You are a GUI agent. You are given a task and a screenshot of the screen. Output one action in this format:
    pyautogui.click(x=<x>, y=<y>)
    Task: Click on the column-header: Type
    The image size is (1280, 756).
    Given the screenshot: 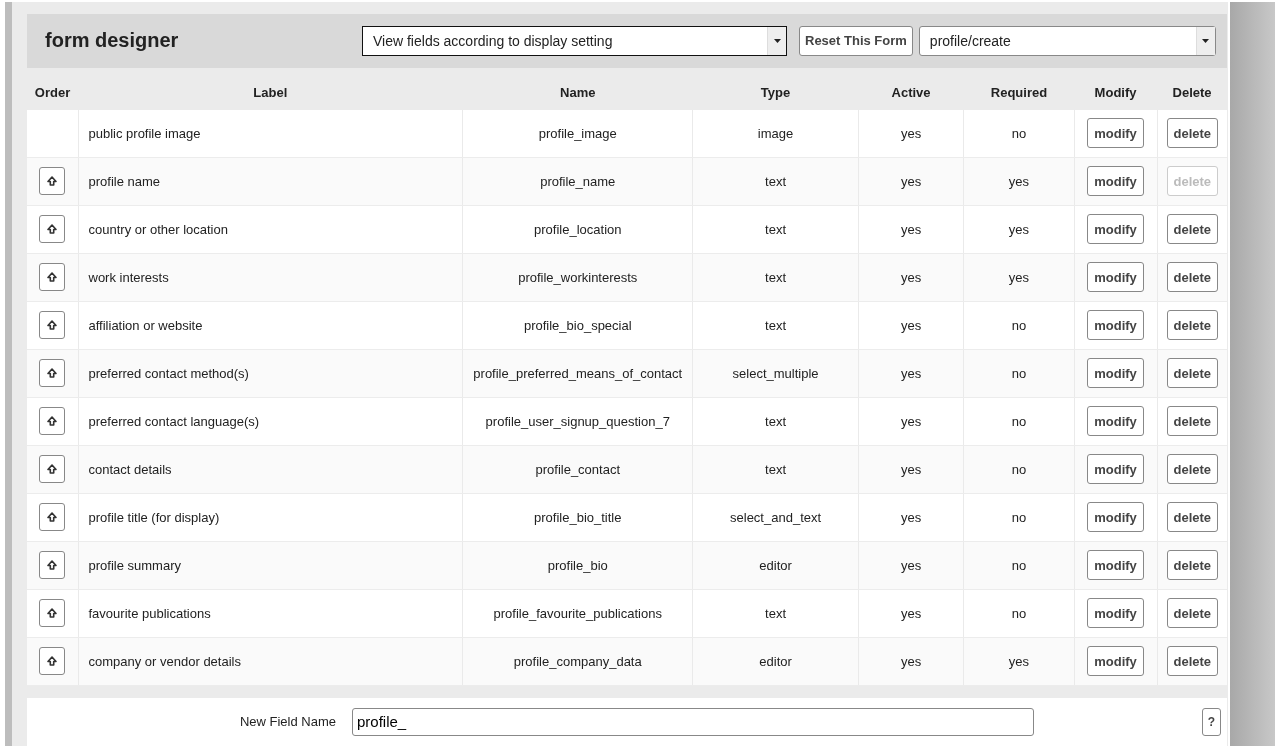 What is the action you would take?
    pyautogui.click(x=775, y=88)
    